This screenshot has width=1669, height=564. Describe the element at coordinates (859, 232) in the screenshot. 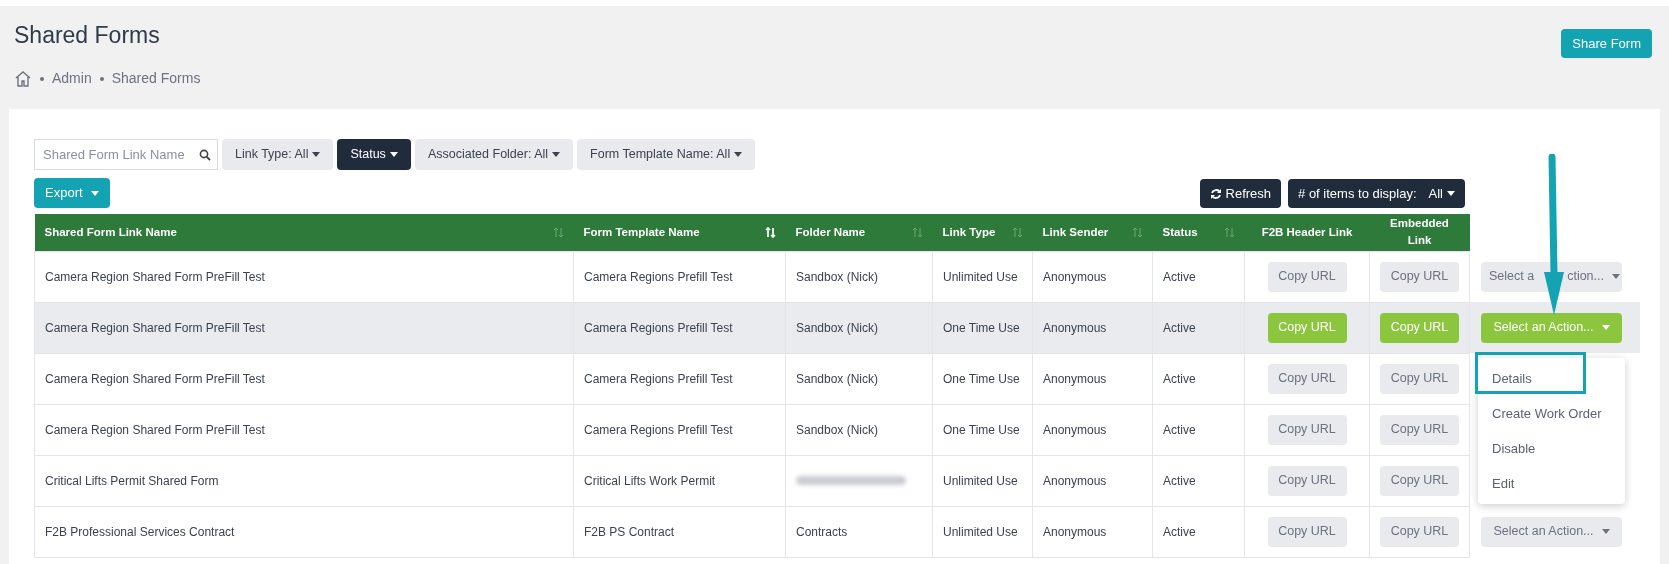

I see `column-header: Folder Name` at that location.